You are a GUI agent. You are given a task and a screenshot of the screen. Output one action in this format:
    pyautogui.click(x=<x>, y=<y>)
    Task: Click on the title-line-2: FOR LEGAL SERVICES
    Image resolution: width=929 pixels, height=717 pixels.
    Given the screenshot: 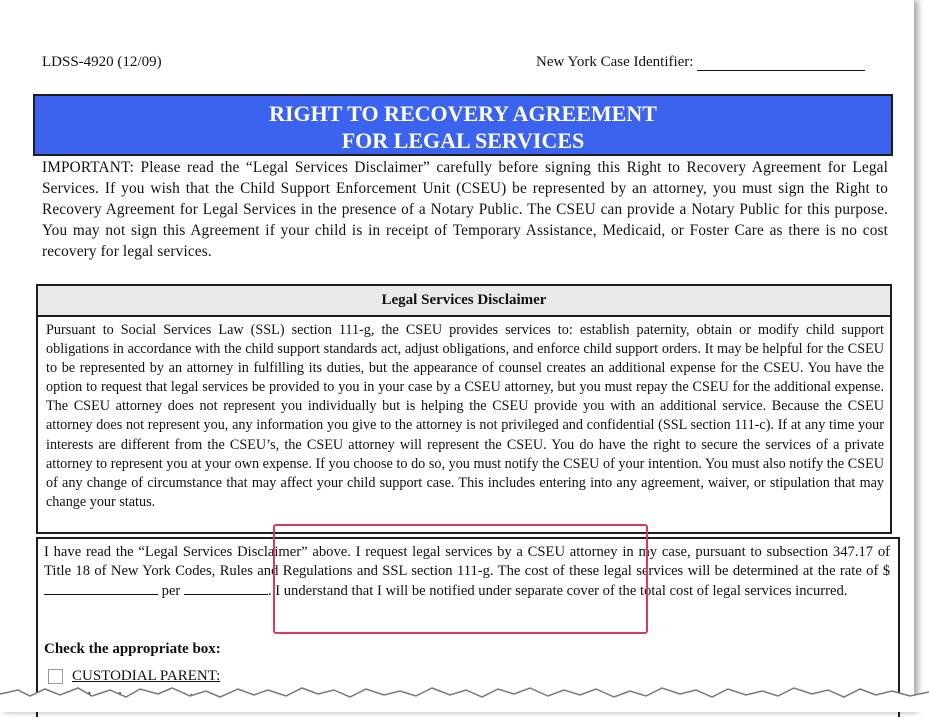 What is the action you would take?
    pyautogui.click(x=463, y=140)
    